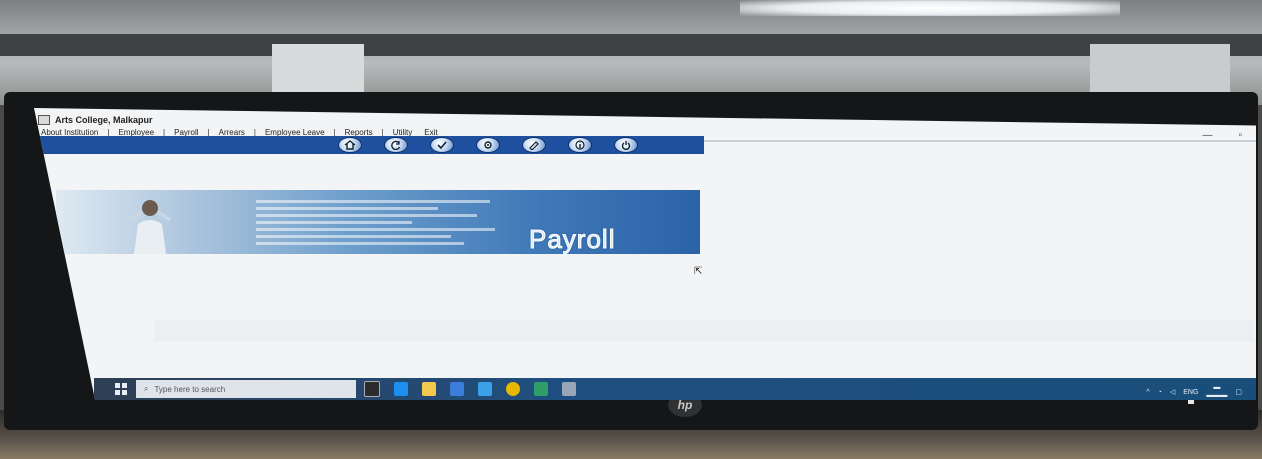  I want to click on payroll-banner: Payroll, so click(378, 222).